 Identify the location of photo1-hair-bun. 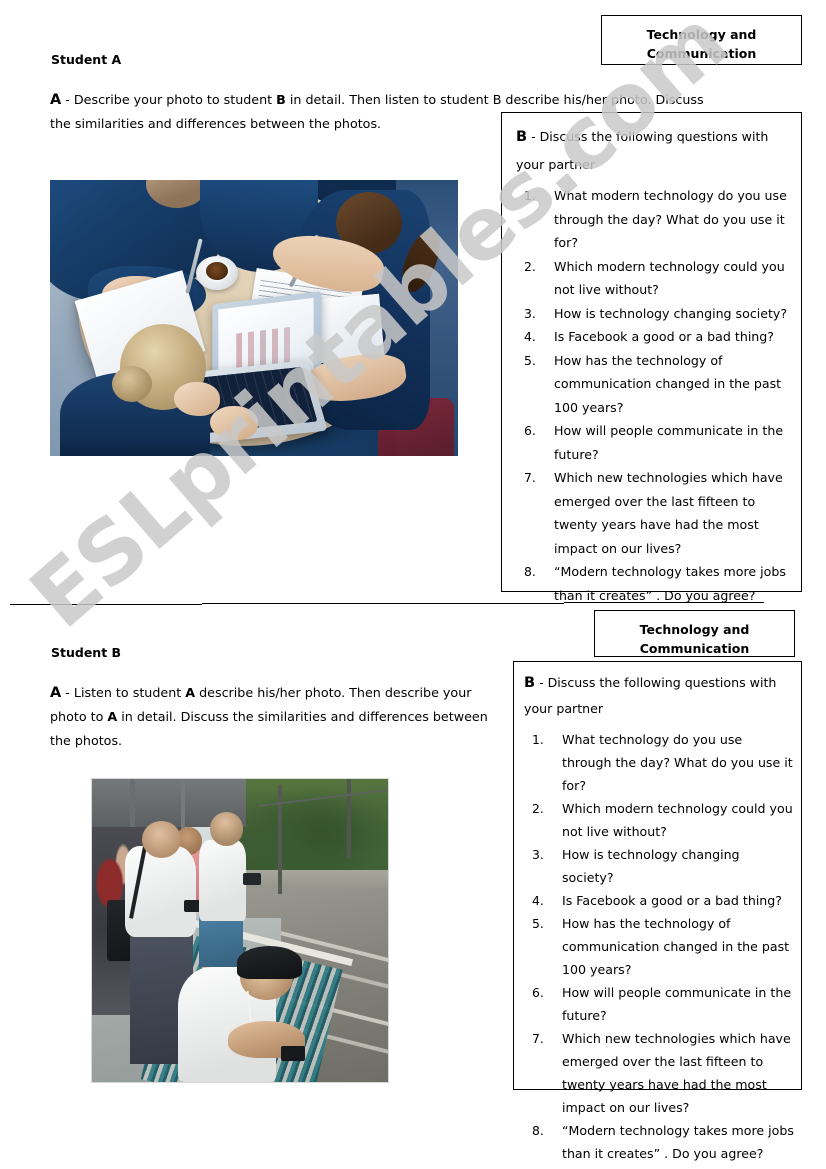
(132, 384).